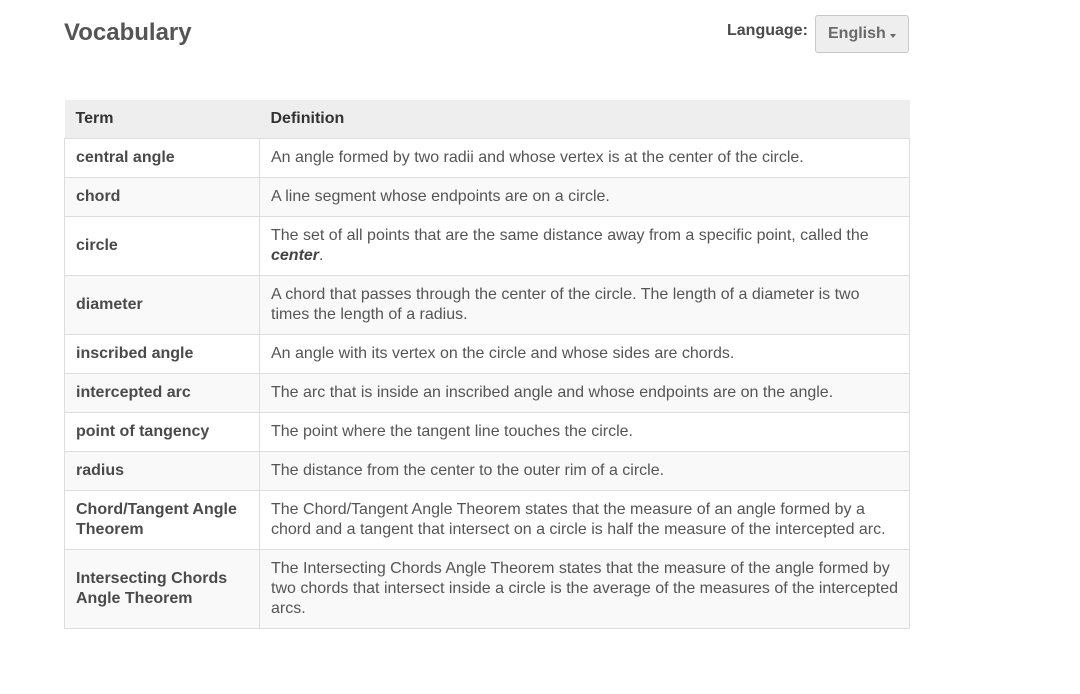 The image size is (1080, 694). What do you see at coordinates (584, 119) in the screenshot?
I see `column-header-definition: Definition` at bounding box center [584, 119].